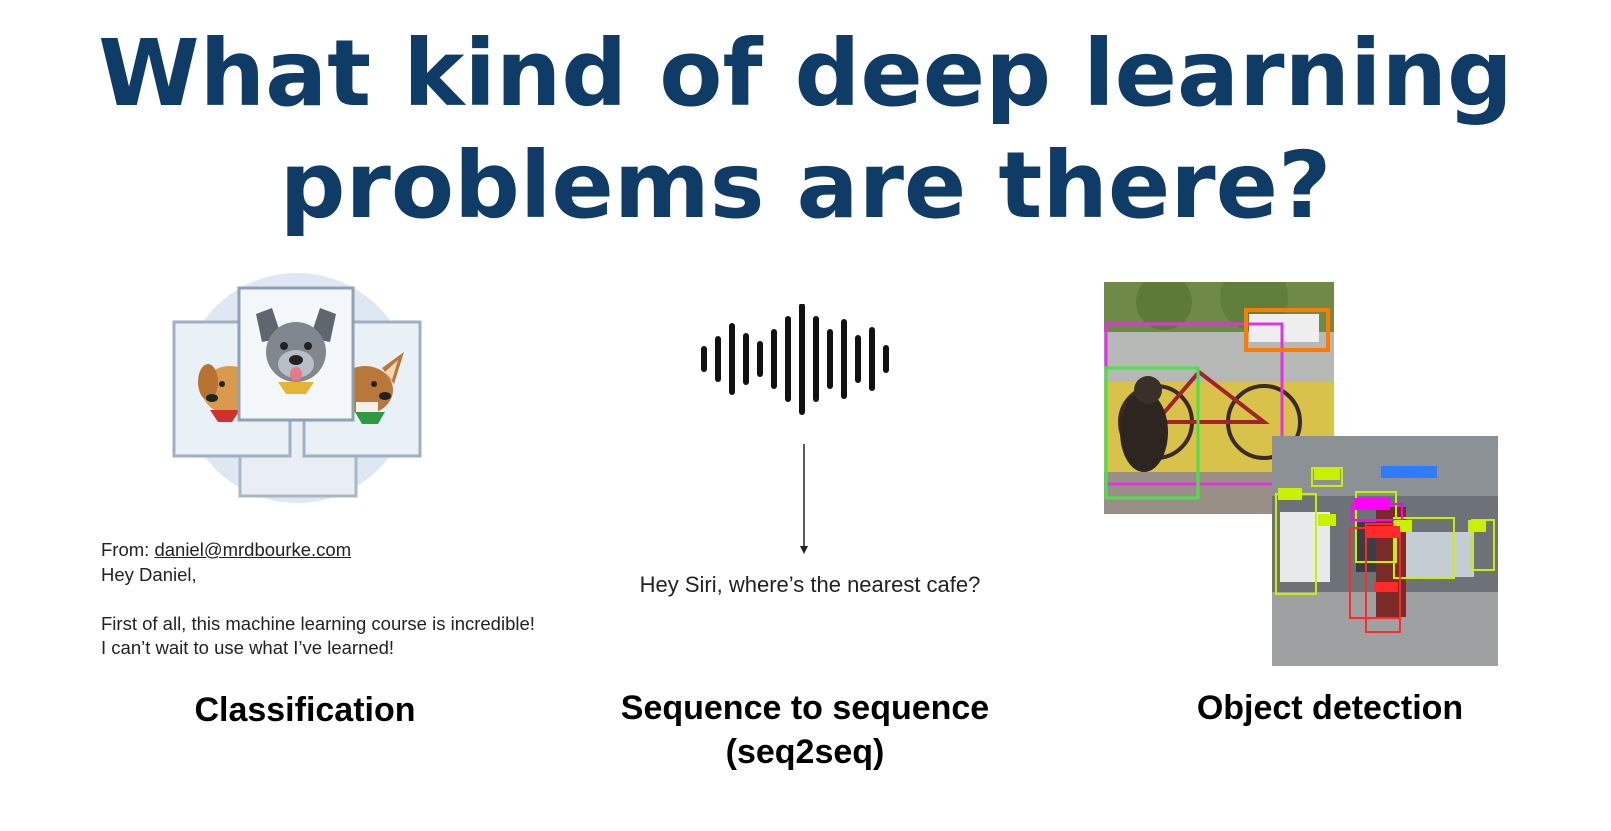 The width and height of the screenshot is (1611, 831). I want to click on classification-caption: Classification, so click(305, 710).